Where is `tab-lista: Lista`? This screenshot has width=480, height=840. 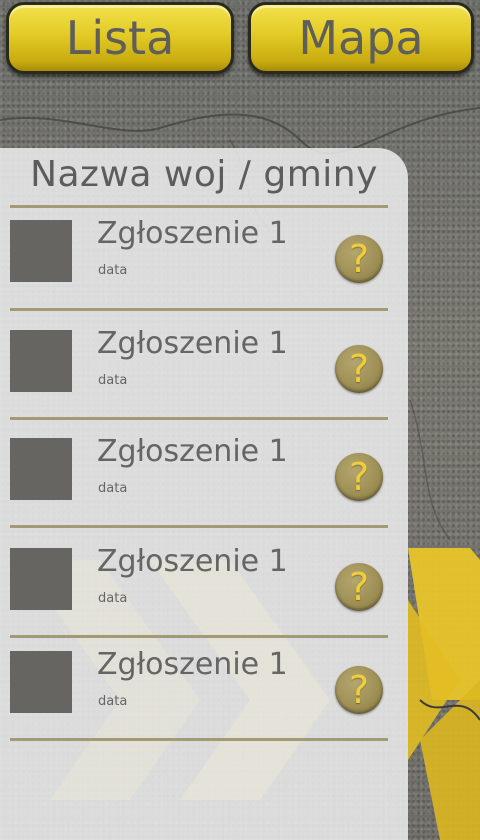
tab-lista: Lista is located at coordinates (120, 38).